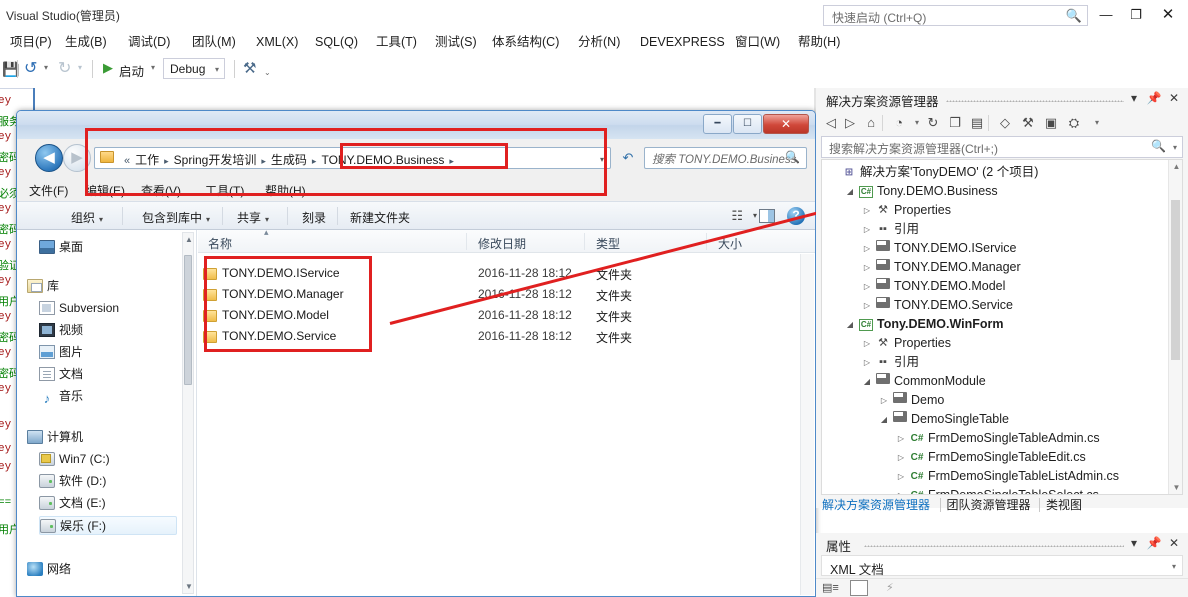 The width and height of the screenshot is (1188, 597). What do you see at coordinates (994, 476) in the screenshot?
I see `solution-tree-item-16: ▷ C# FrmDemoSingleTableListAdmin.cs` at bounding box center [994, 476].